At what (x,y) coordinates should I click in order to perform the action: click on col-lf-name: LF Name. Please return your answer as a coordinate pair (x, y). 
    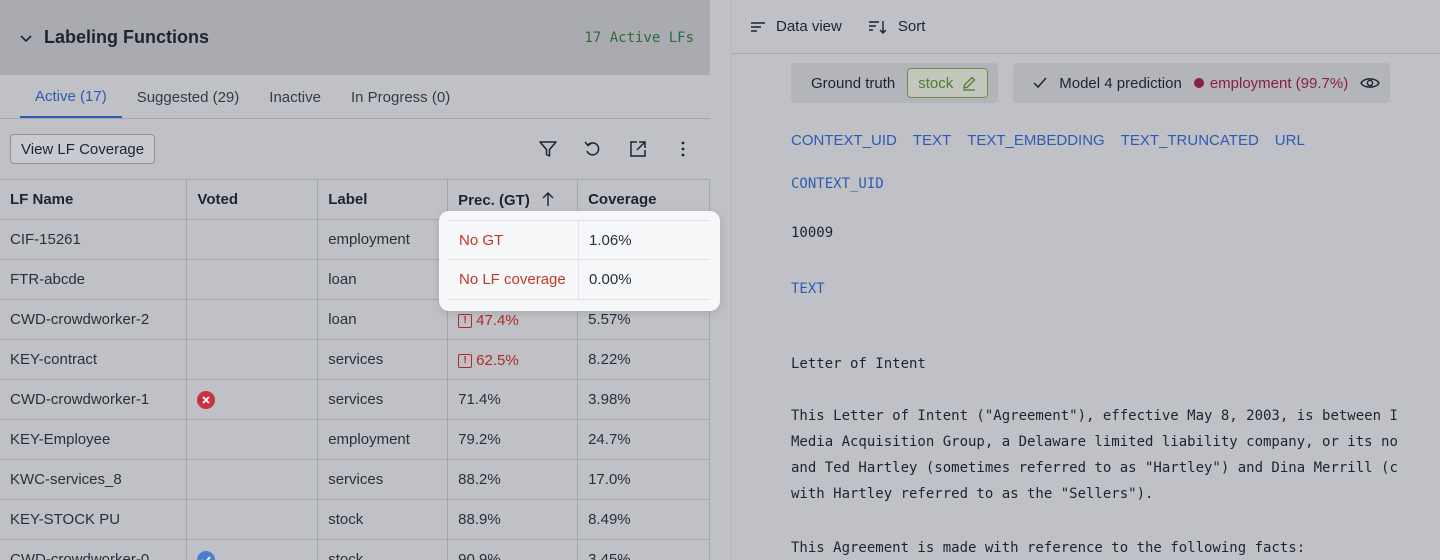
    Looking at the image, I should click on (94, 199).